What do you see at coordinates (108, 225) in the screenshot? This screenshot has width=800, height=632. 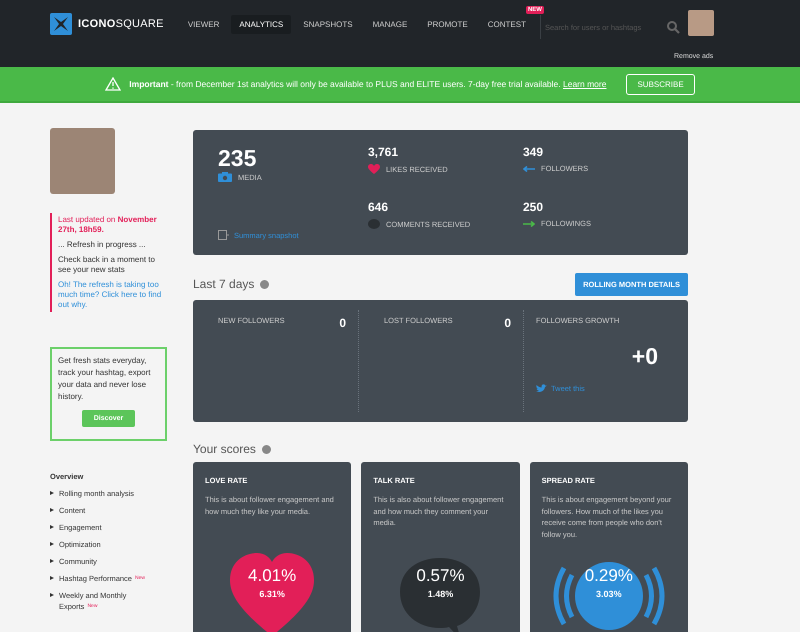 I see `last-updated-text: Last updated on November 27th, 18h59.` at bounding box center [108, 225].